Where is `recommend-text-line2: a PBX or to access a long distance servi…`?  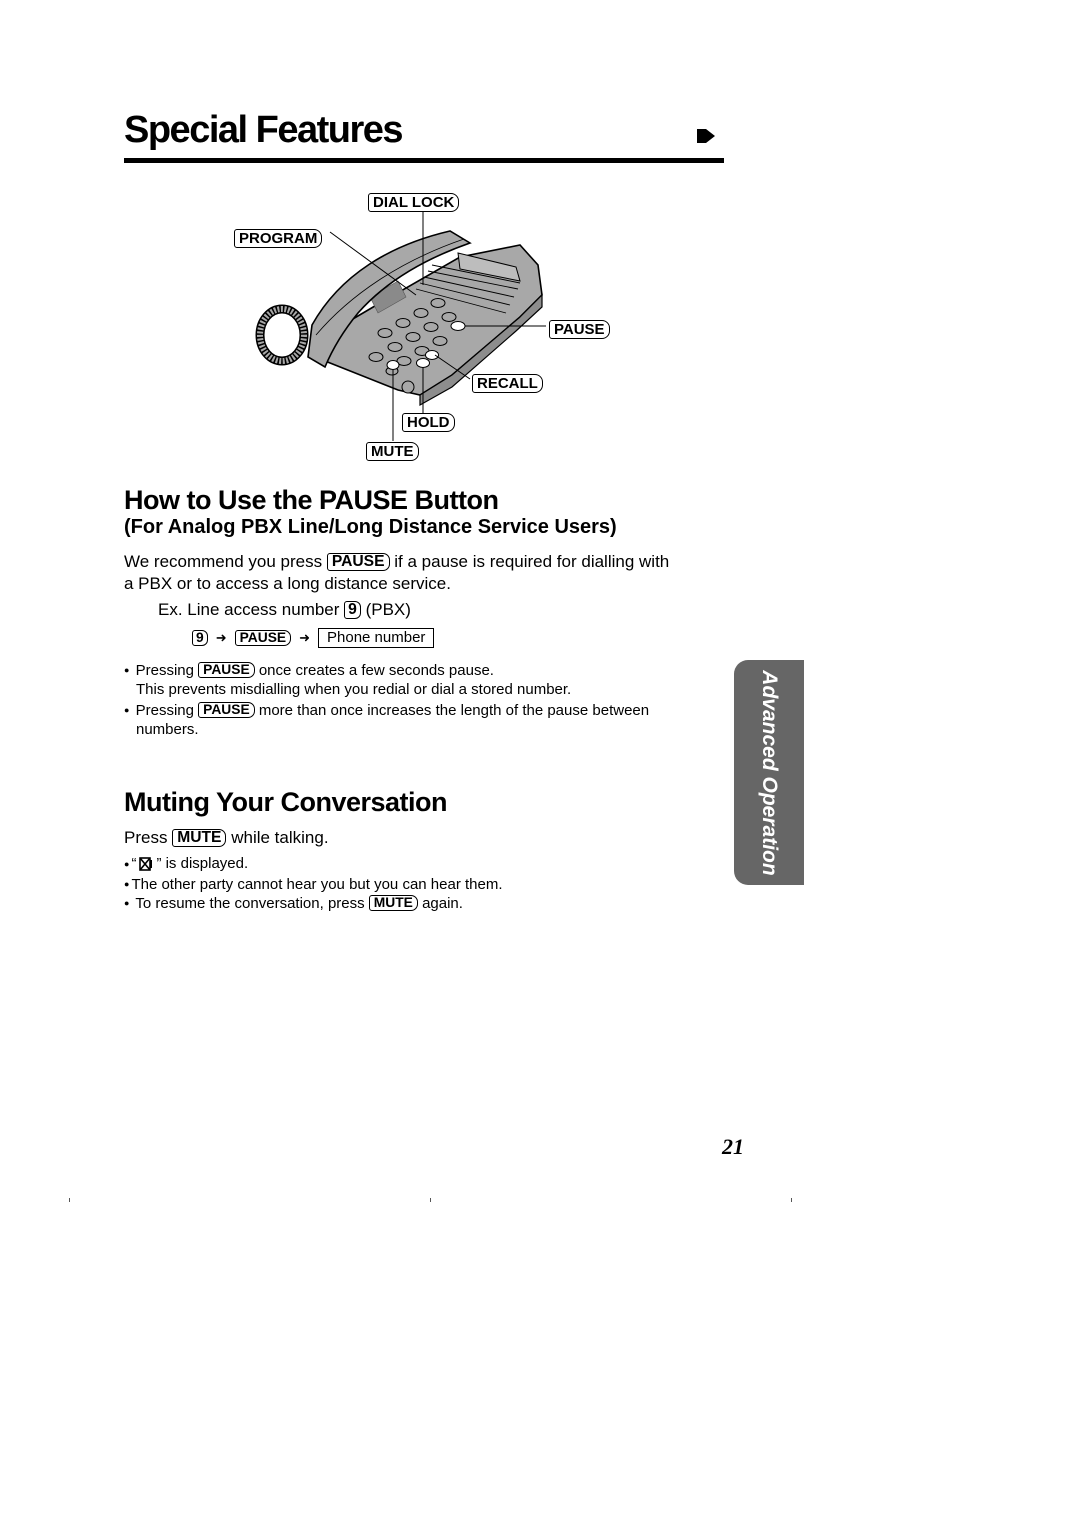
recommend-text-line2: a PBX or to access a long distance servi… is located at coordinates (287, 583).